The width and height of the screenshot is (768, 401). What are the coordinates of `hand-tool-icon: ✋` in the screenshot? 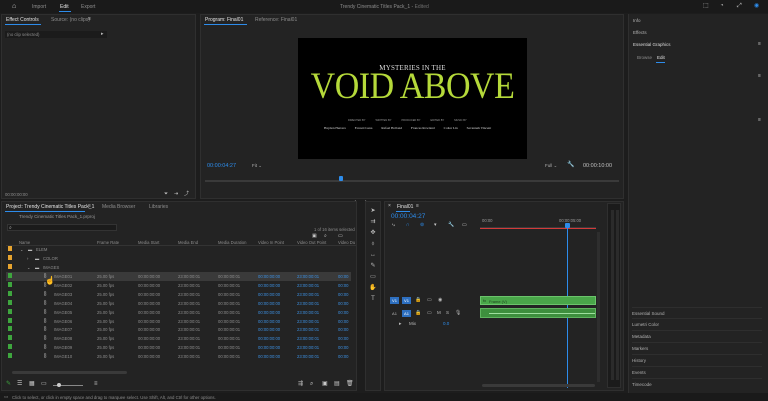 It's located at (373, 288).